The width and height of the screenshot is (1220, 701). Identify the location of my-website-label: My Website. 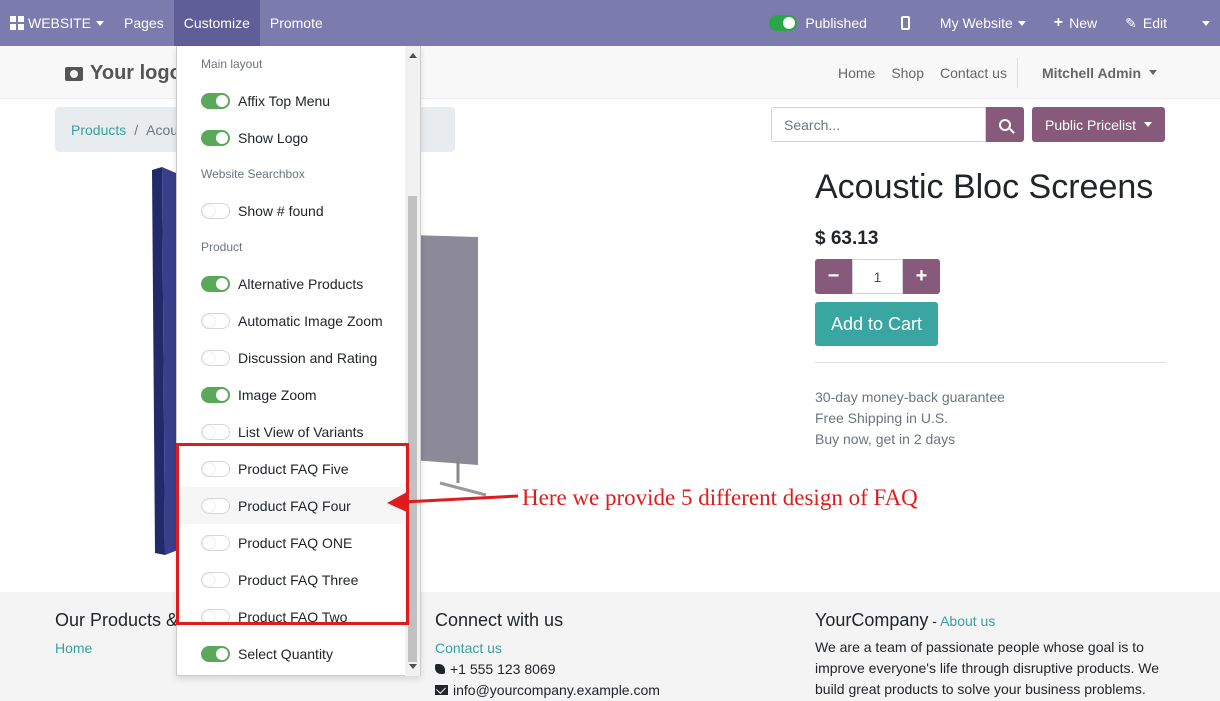
(976, 23).